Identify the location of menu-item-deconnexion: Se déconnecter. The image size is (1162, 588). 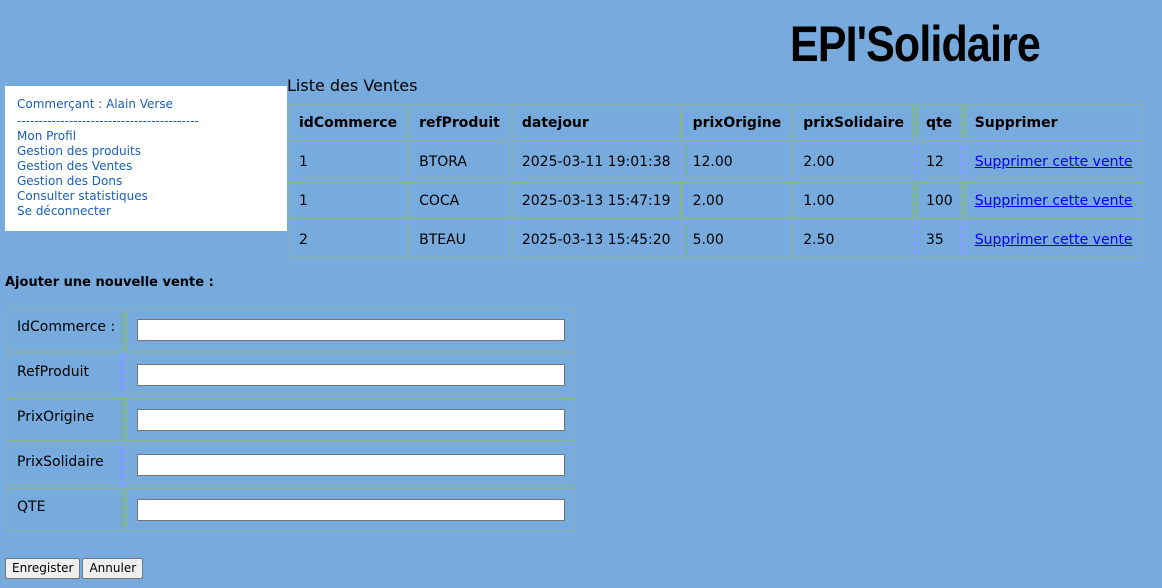
(64, 211).